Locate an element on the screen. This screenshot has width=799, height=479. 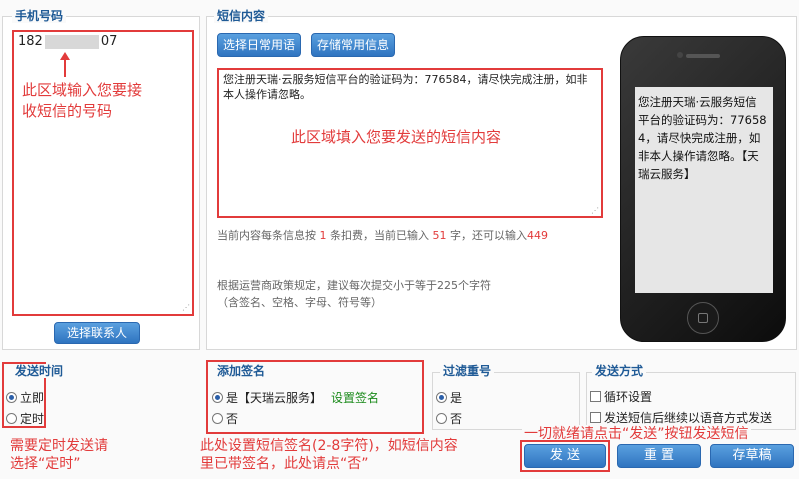
send-scheduled-label: 定时 is located at coordinates (32, 419).